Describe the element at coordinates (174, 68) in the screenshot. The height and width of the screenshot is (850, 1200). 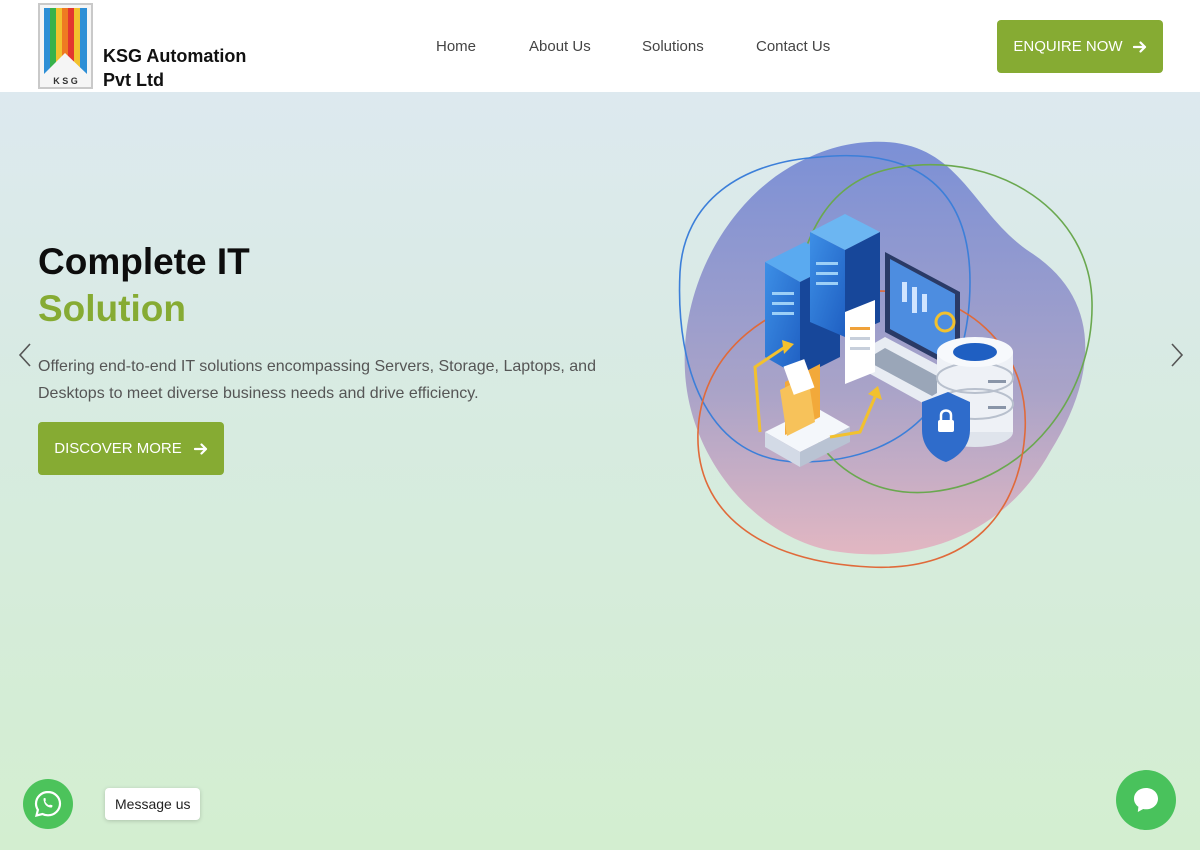
I see `brand-name: KSG Automation Pvt Ltd` at that location.